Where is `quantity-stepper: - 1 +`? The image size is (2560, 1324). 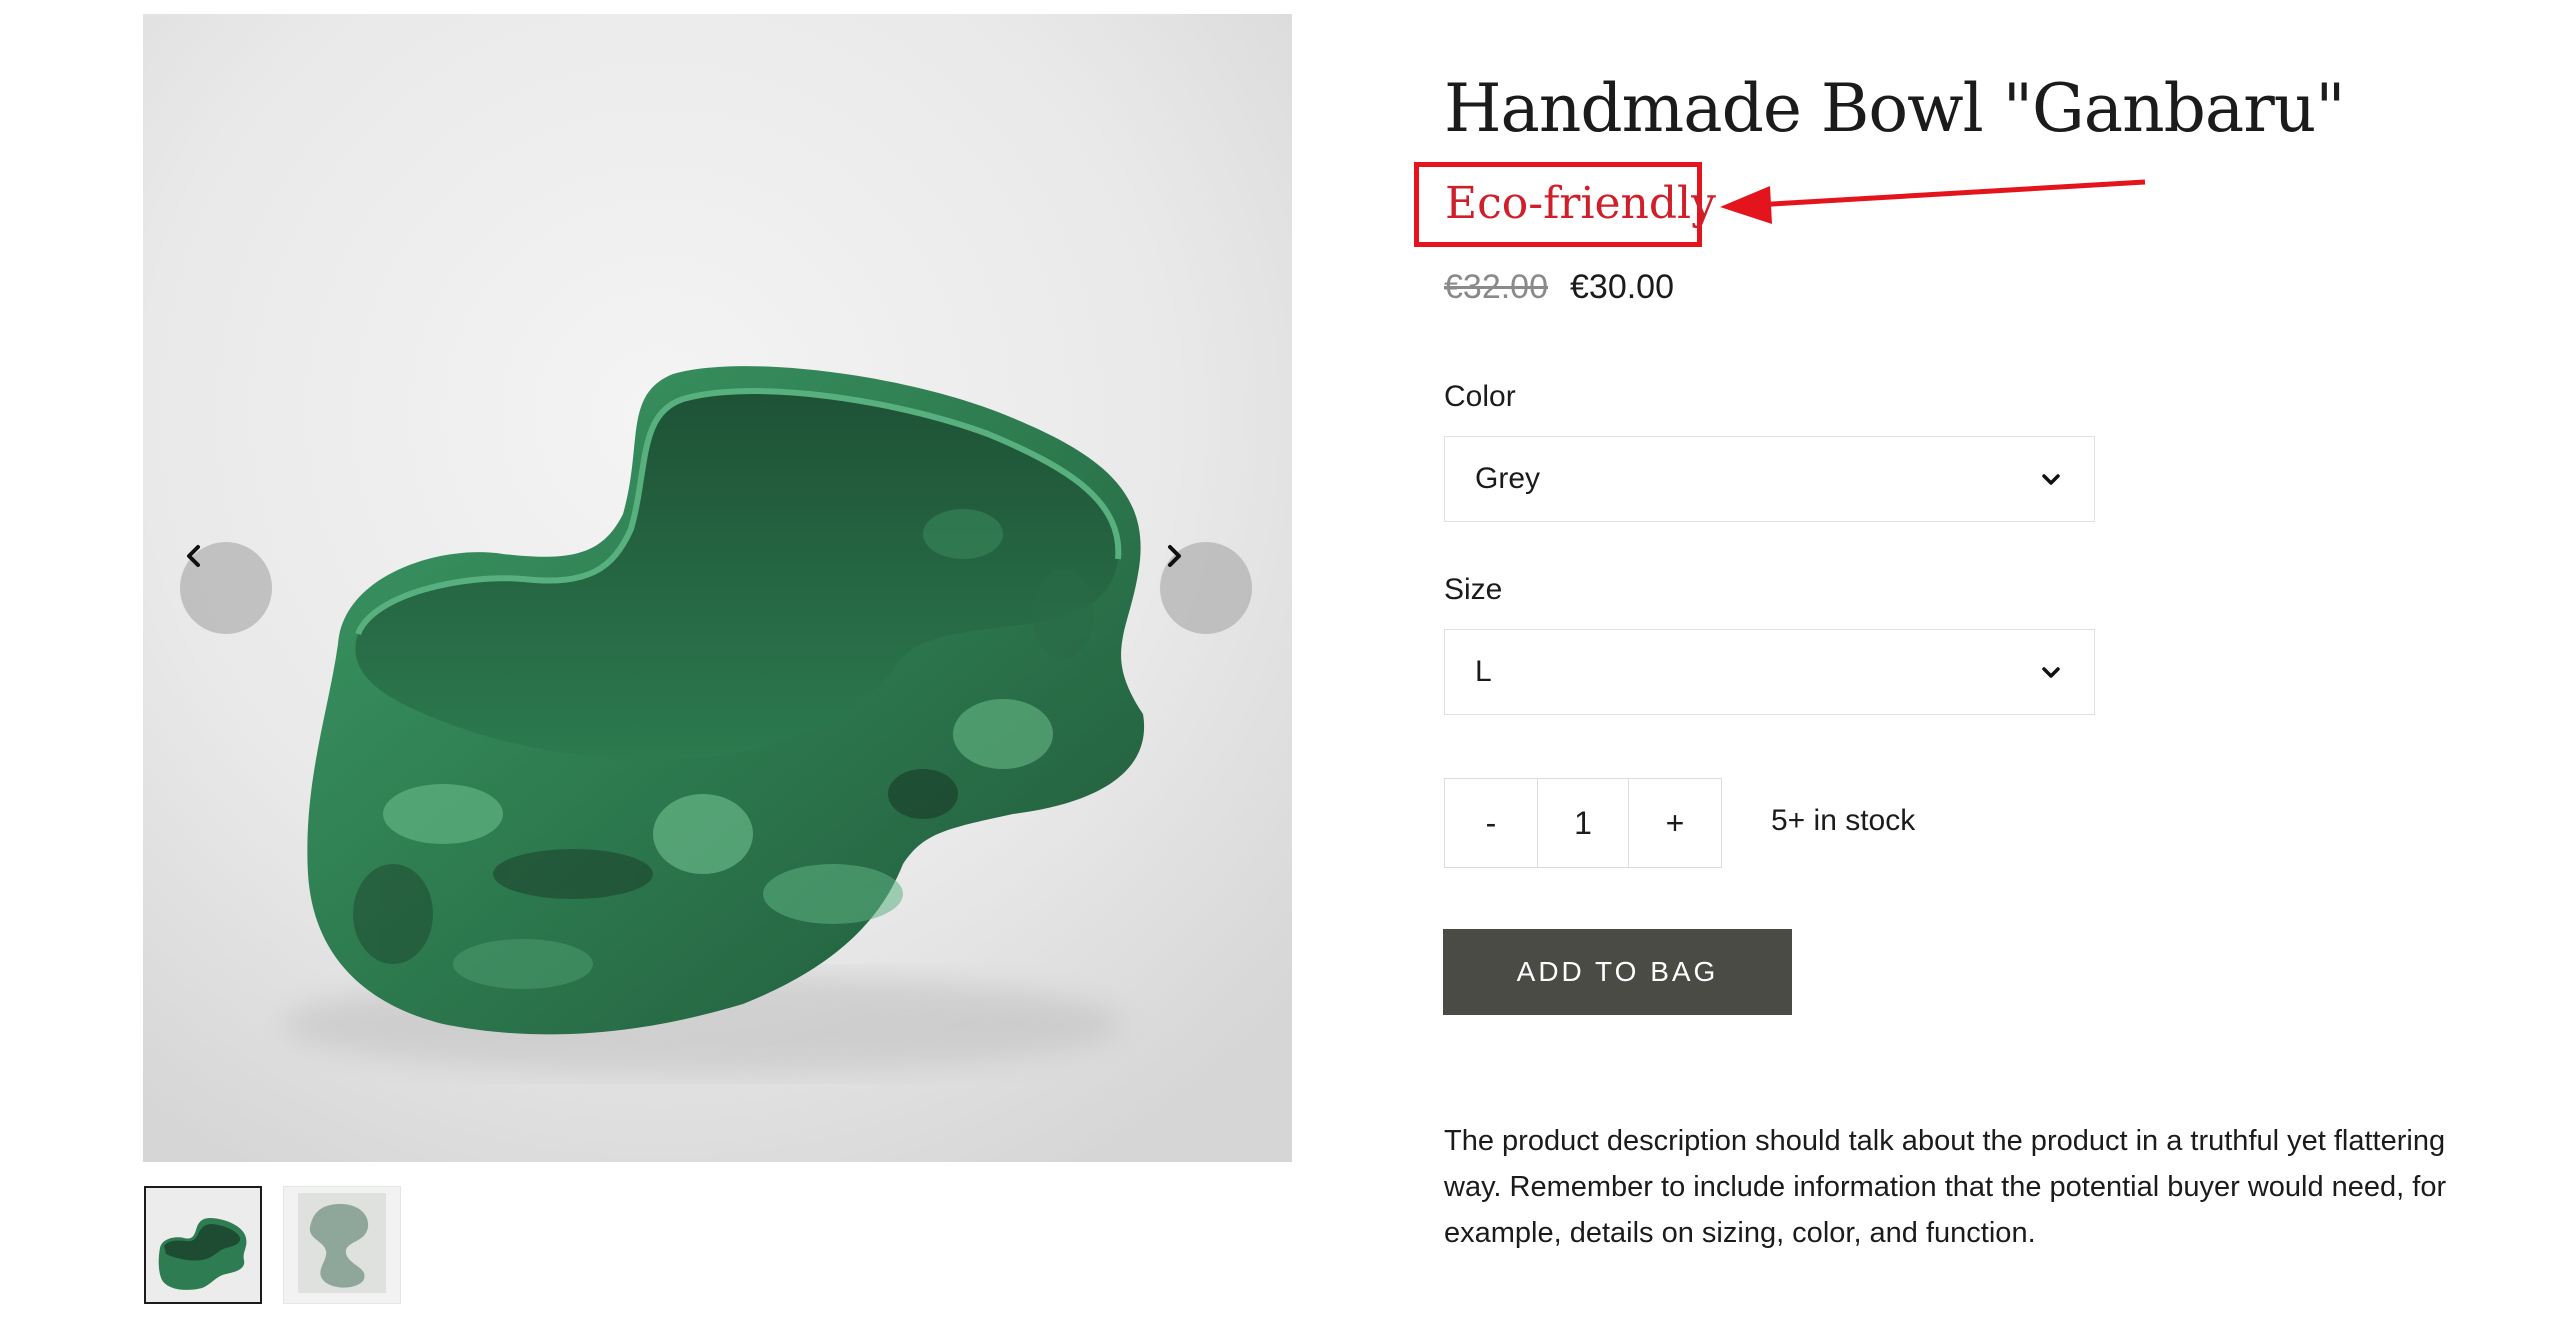
quantity-stepper: - 1 + is located at coordinates (1583, 823).